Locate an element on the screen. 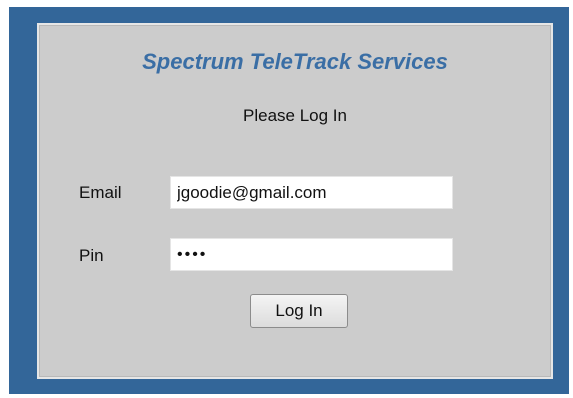  login-prompt: Please Log In is located at coordinates (295, 115).